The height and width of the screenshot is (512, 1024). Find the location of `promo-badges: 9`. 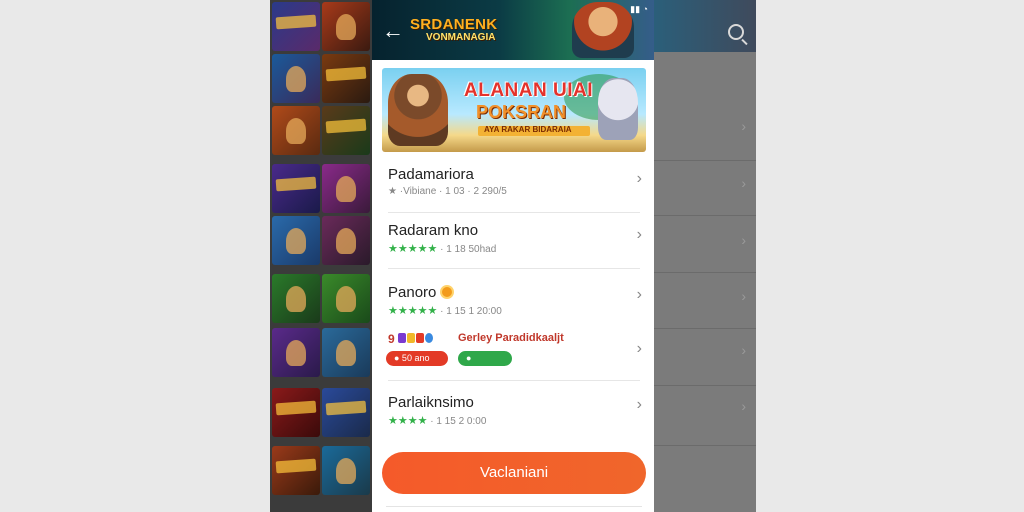

promo-badges: 9 is located at coordinates (411, 339).